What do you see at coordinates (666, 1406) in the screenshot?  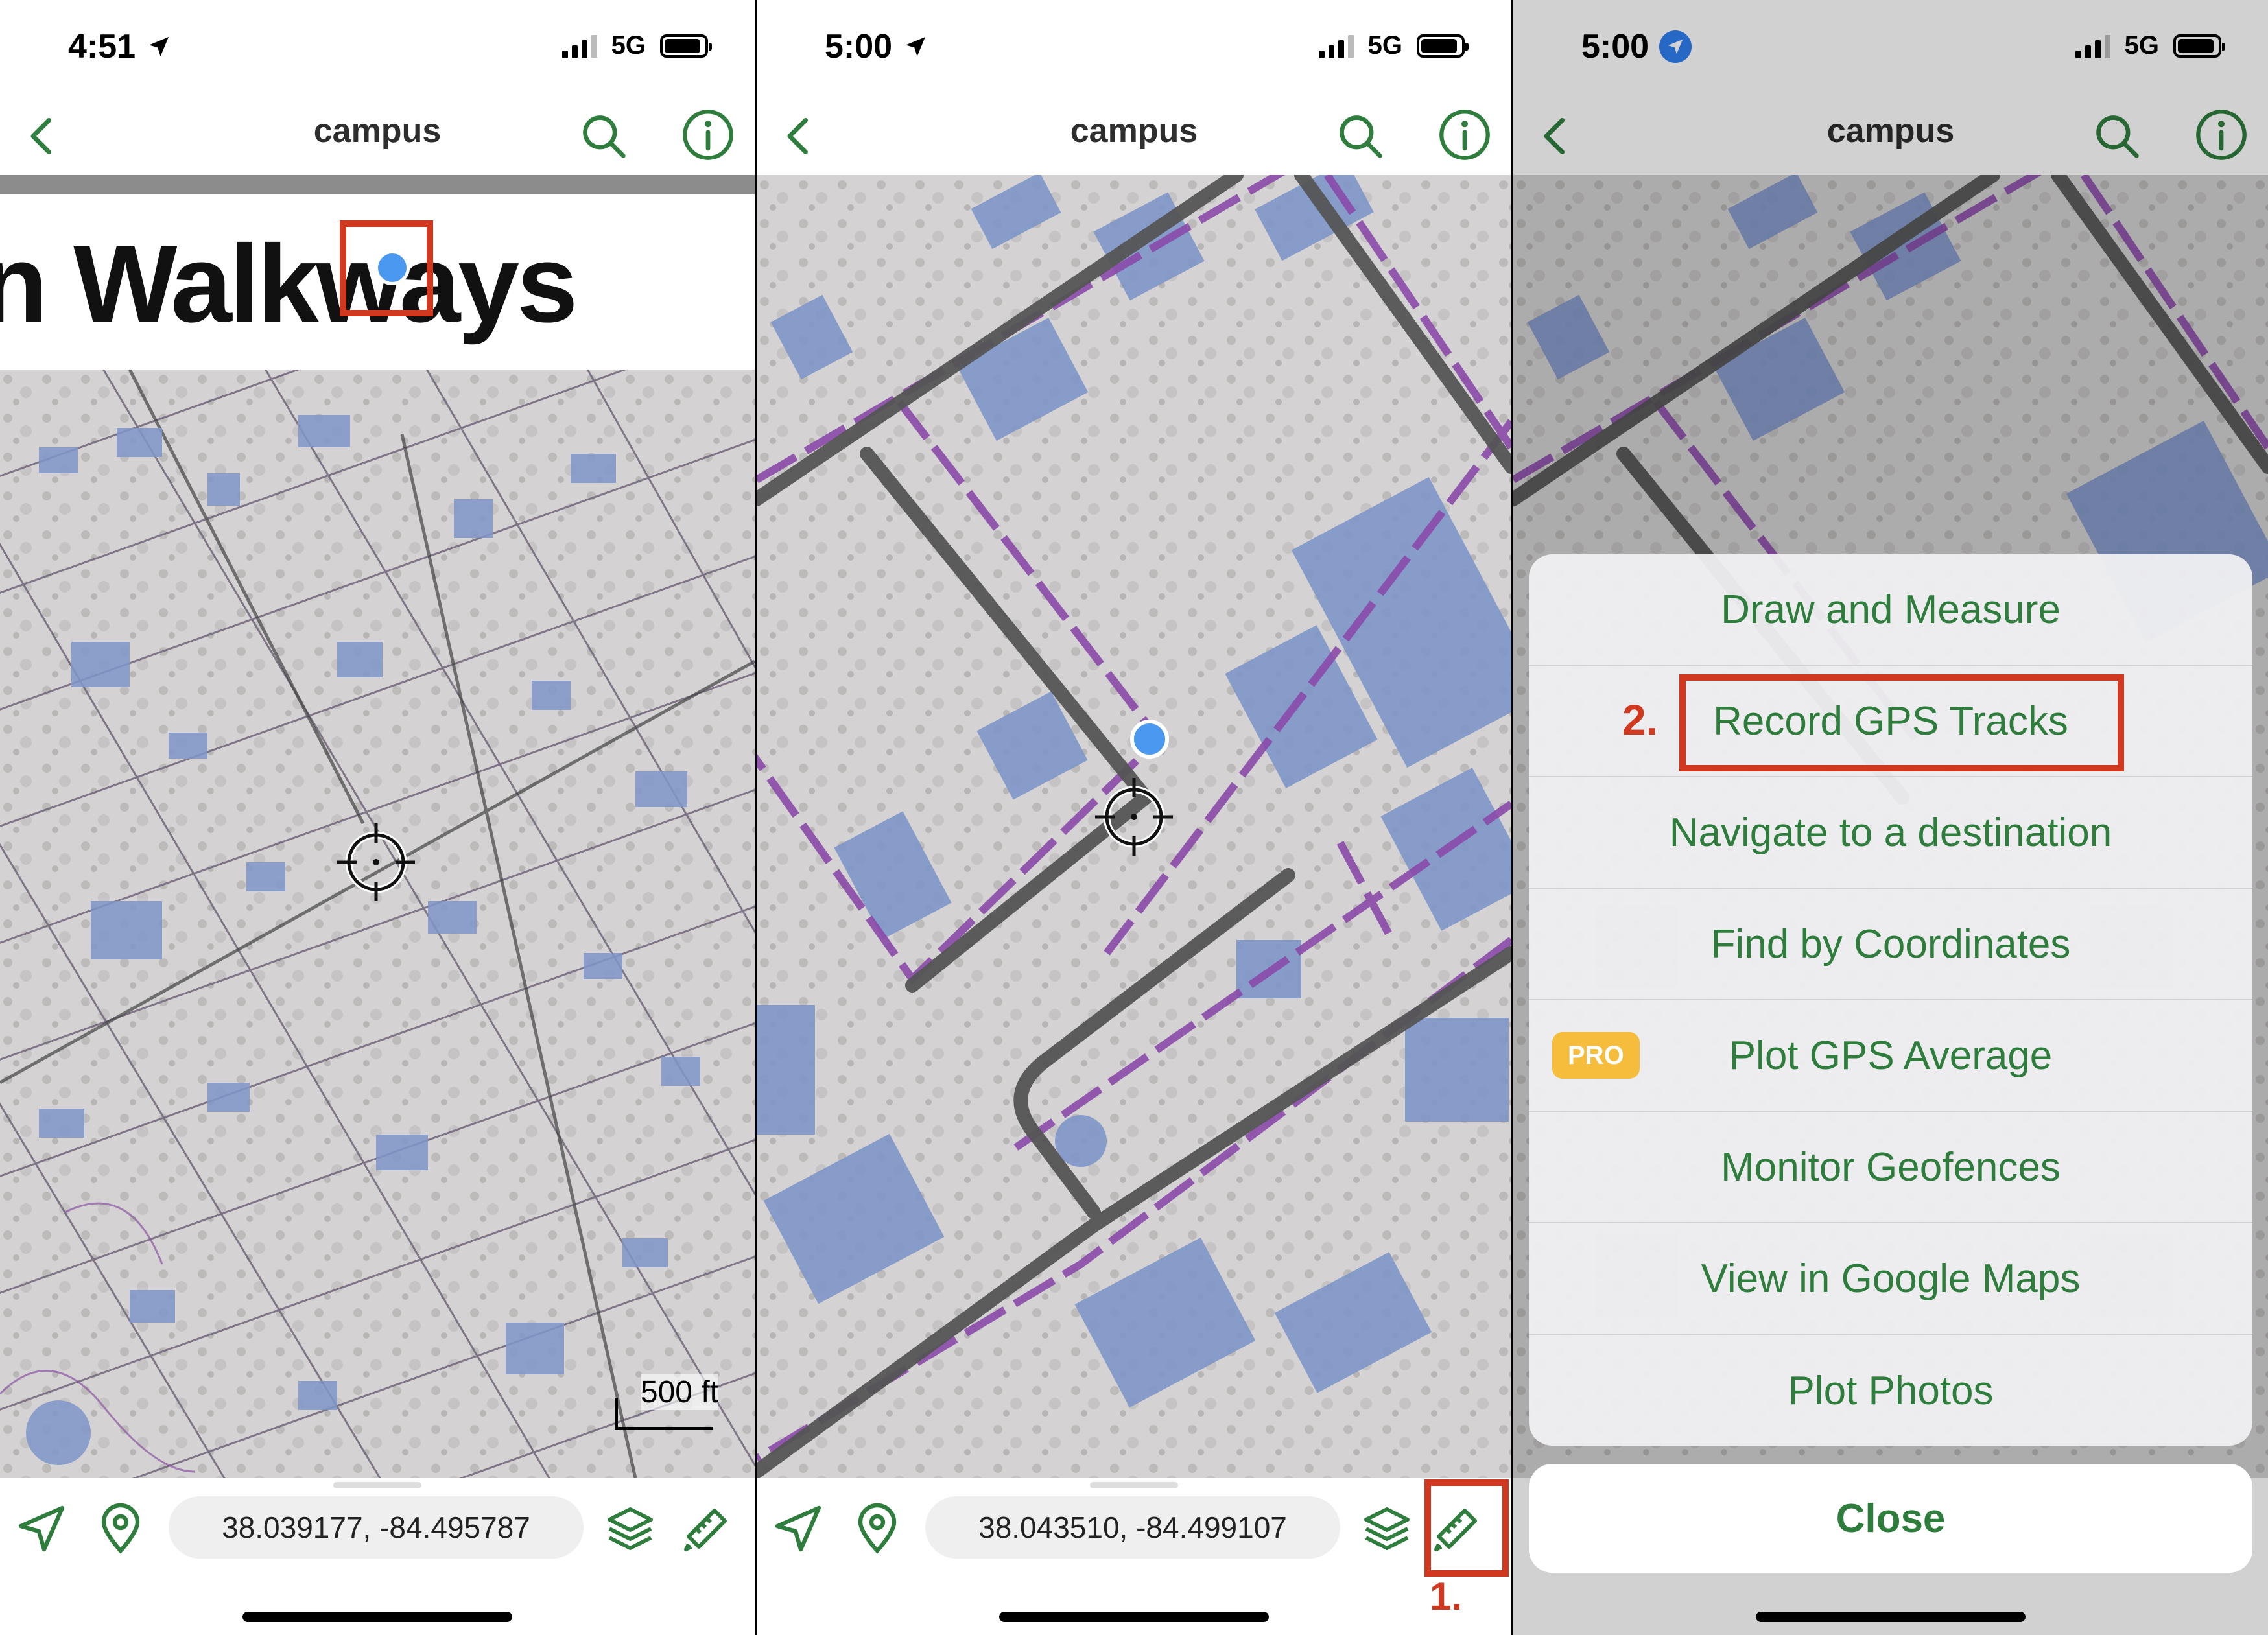 I see `scale-bar: 500 ft` at bounding box center [666, 1406].